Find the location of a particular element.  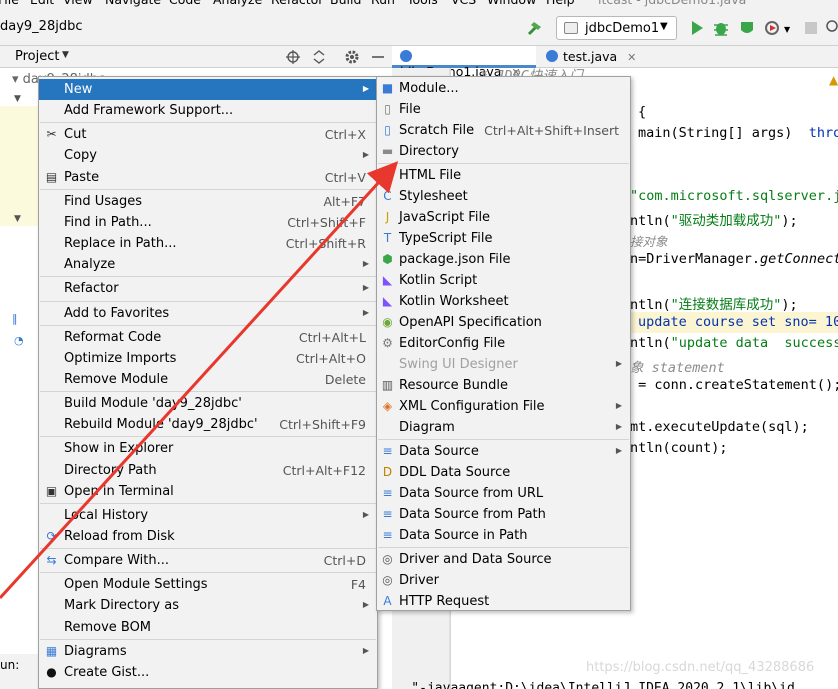

code-line: mt.executeUpdate(sql); is located at coordinates (719, 427).